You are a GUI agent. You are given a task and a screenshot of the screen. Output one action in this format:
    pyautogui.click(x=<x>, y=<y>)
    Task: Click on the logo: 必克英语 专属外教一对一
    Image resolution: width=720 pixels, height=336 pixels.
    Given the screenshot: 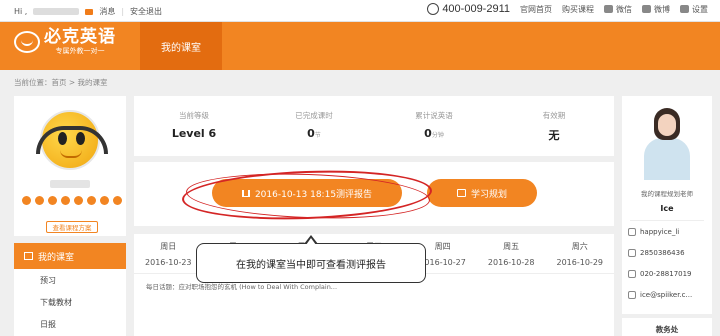 What is the action you would take?
    pyautogui.click(x=65, y=42)
    